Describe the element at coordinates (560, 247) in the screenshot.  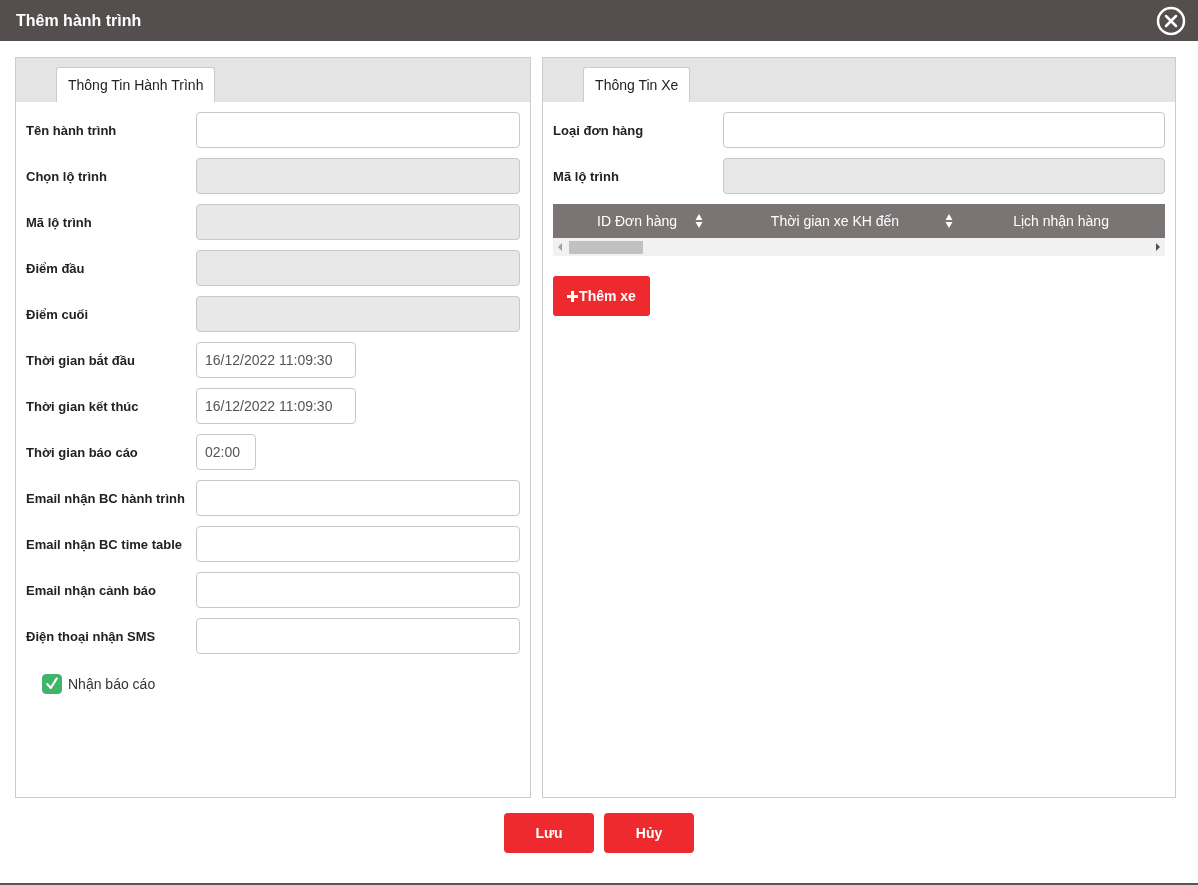
I see `scroll-left-icon` at that location.